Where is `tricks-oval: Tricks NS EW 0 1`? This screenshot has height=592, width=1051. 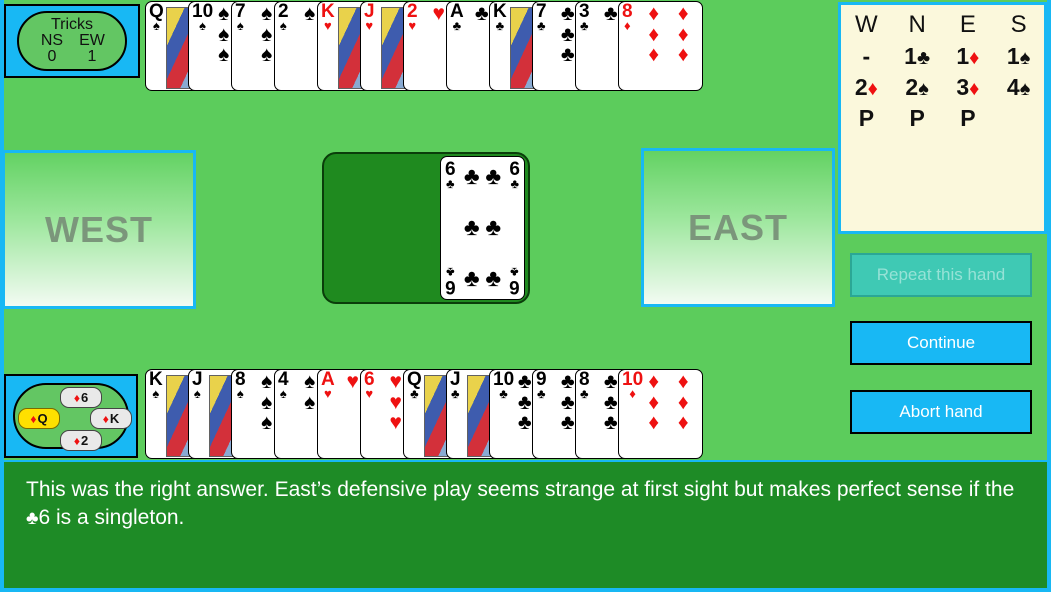
tricks-oval: Tricks NS EW 0 1 is located at coordinates (72, 41).